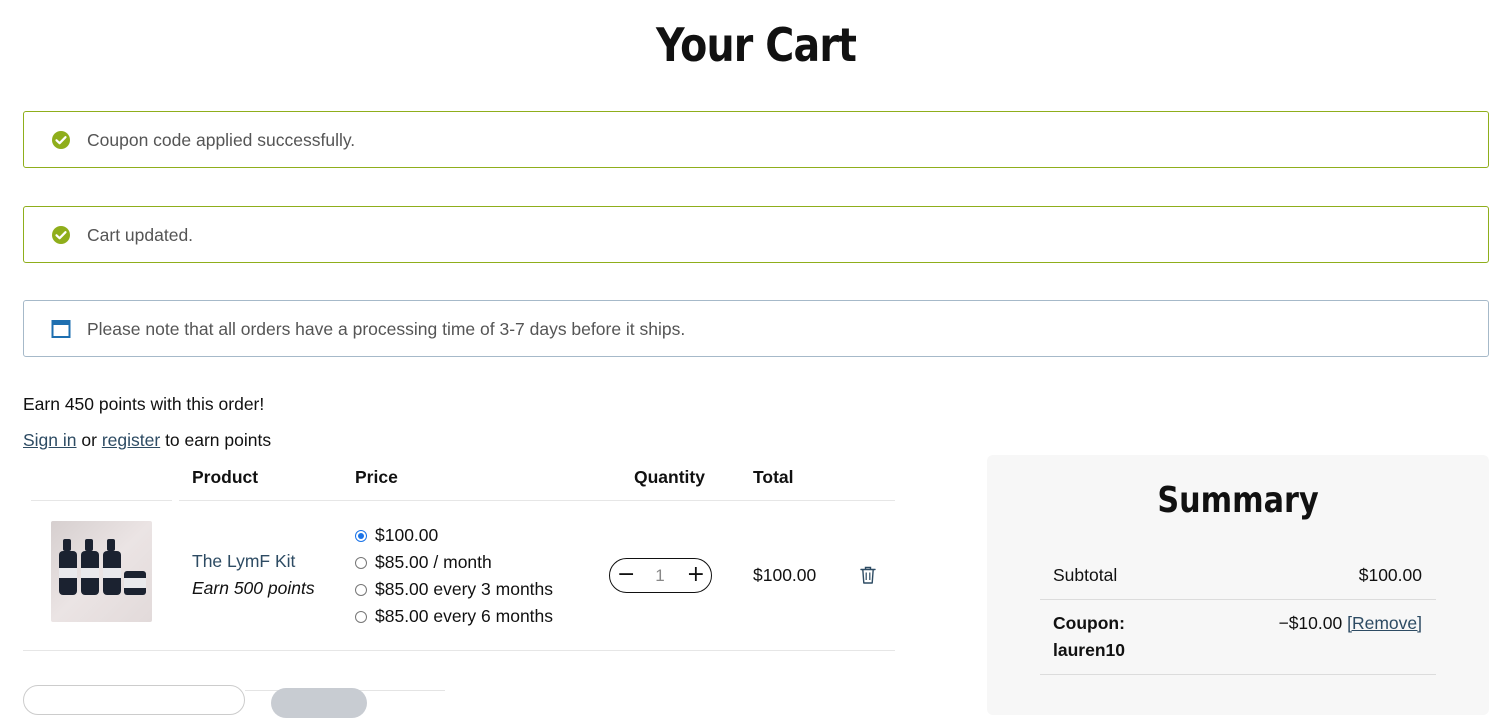 The height and width of the screenshot is (718, 1500). I want to click on signin-prompt: Sign in or register to earn points, so click(147, 440).